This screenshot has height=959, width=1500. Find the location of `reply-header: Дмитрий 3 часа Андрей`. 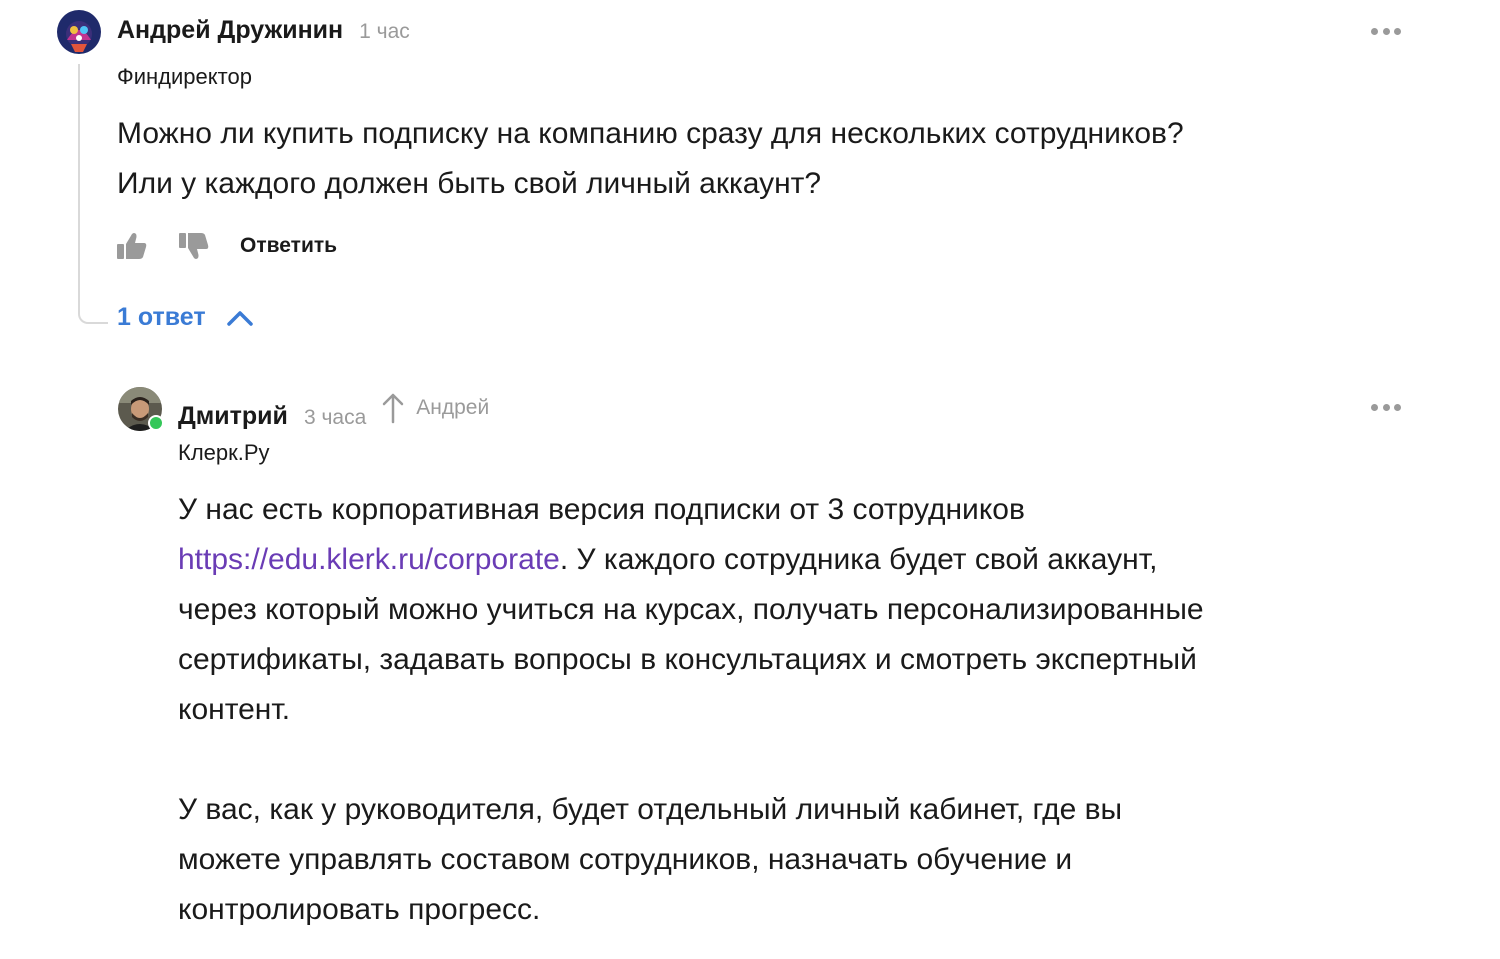

reply-header: Дмитрий 3 часа Андрей is located at coordinates (333, 411).